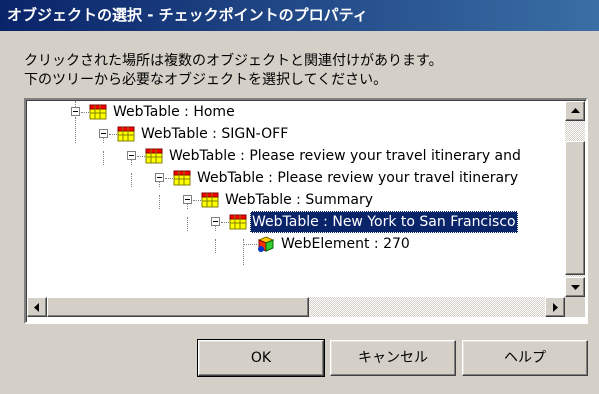  Describe the element at coordinates (299, 200) in the screenshot. I see `tree-node-label: WebTable : Summary` at that location.